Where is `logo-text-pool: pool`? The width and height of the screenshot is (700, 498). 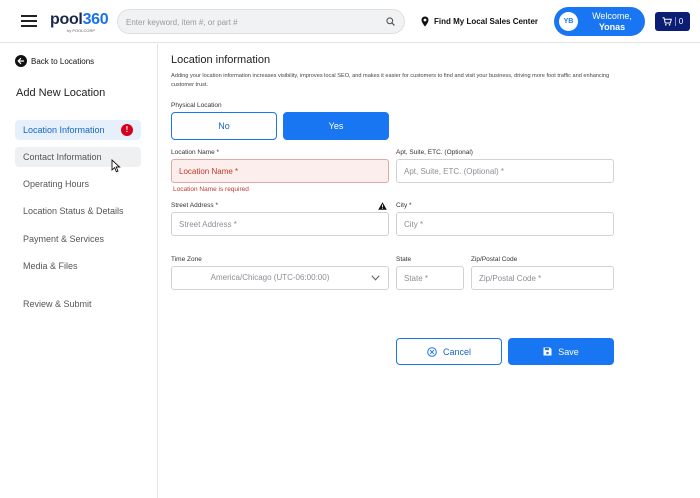
logo-text-pool: pool is located at coordinates (66, 19).